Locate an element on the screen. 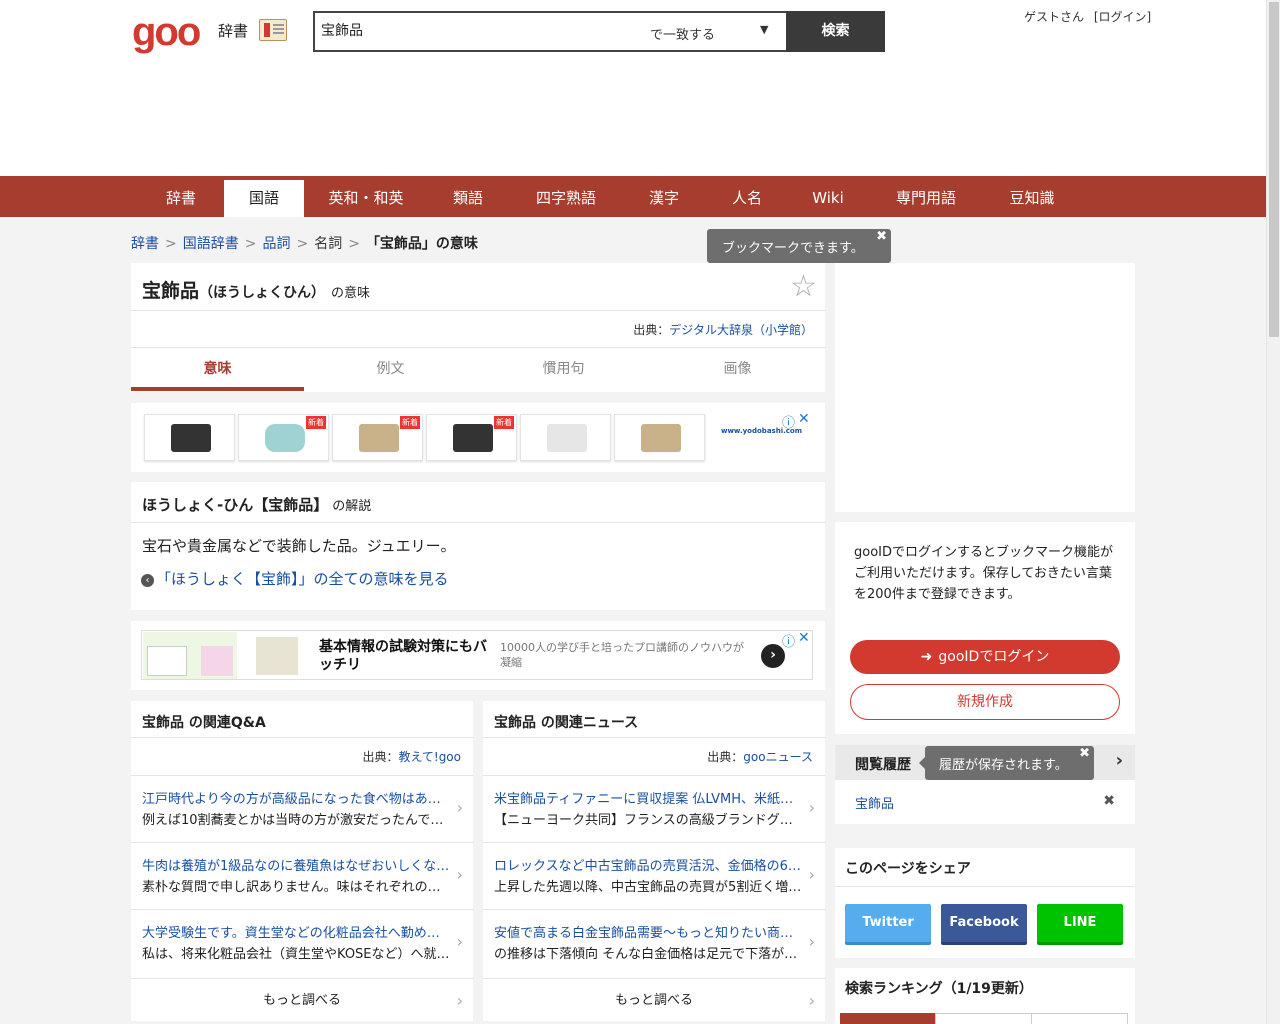 The height and width of the screenshot is (1024, 1280). tab-images: 画像 is located at coordinates (737, 369).